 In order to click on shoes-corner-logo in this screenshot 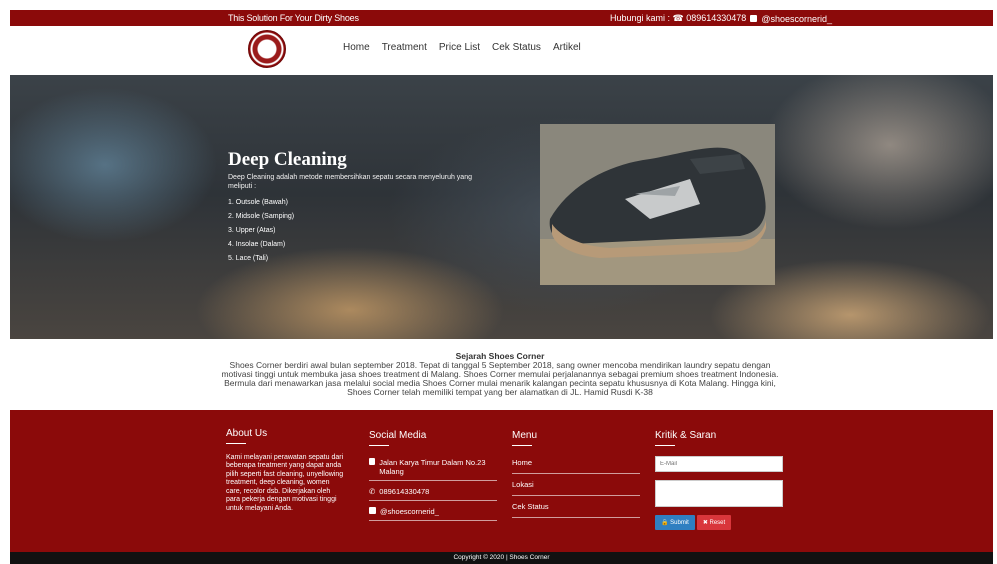, I will do `click(267, 49)`.